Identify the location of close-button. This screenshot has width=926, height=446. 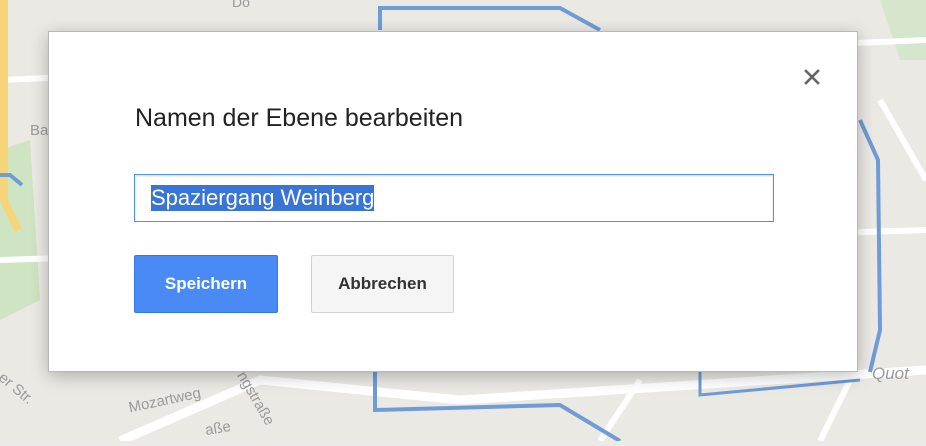
(812, 77).